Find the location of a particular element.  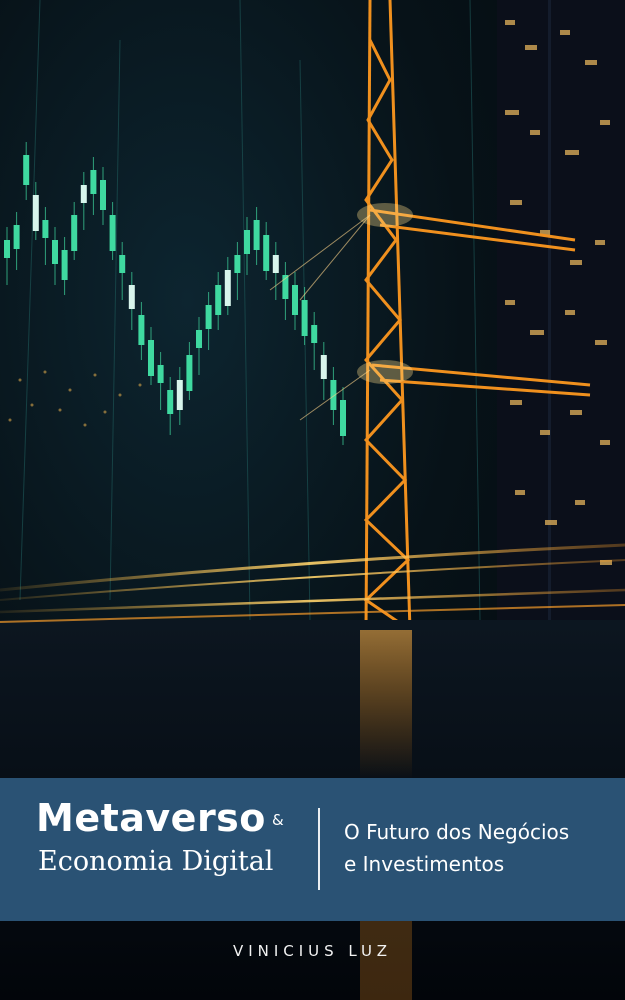

book-tagline: O Futuro dos Negócios e Investimentos is located at coordinates (456, 848).